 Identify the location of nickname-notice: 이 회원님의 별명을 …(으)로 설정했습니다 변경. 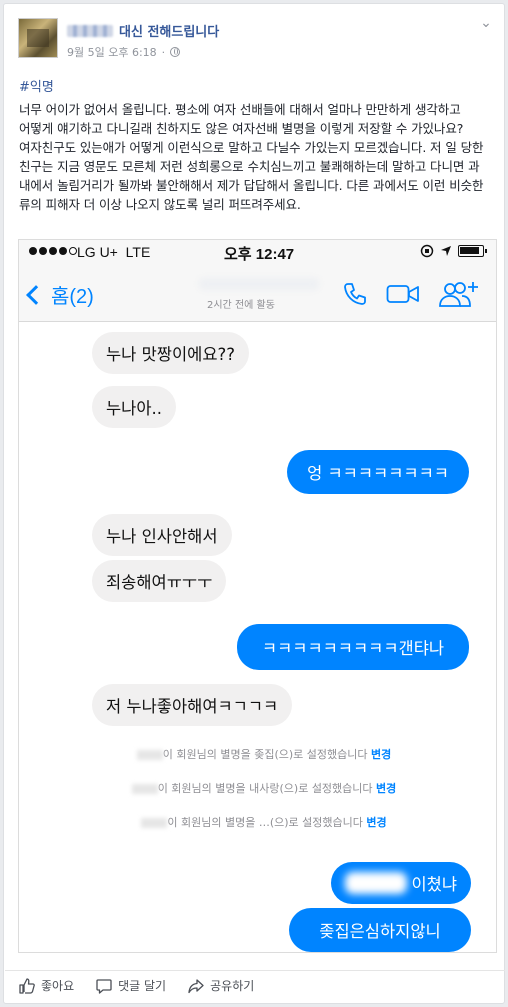
(264, 822).